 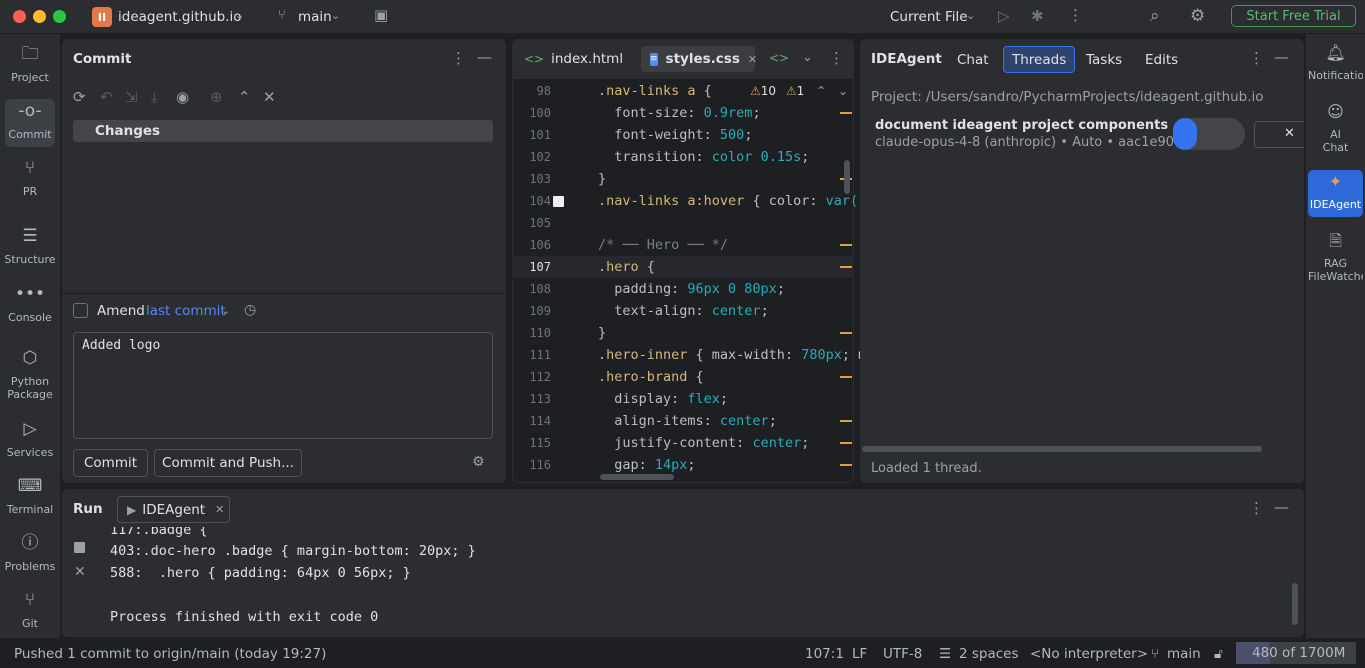 I want to click on tool-ai-chat-button: ☺ AI Chat, so click(x=1335, y=129).